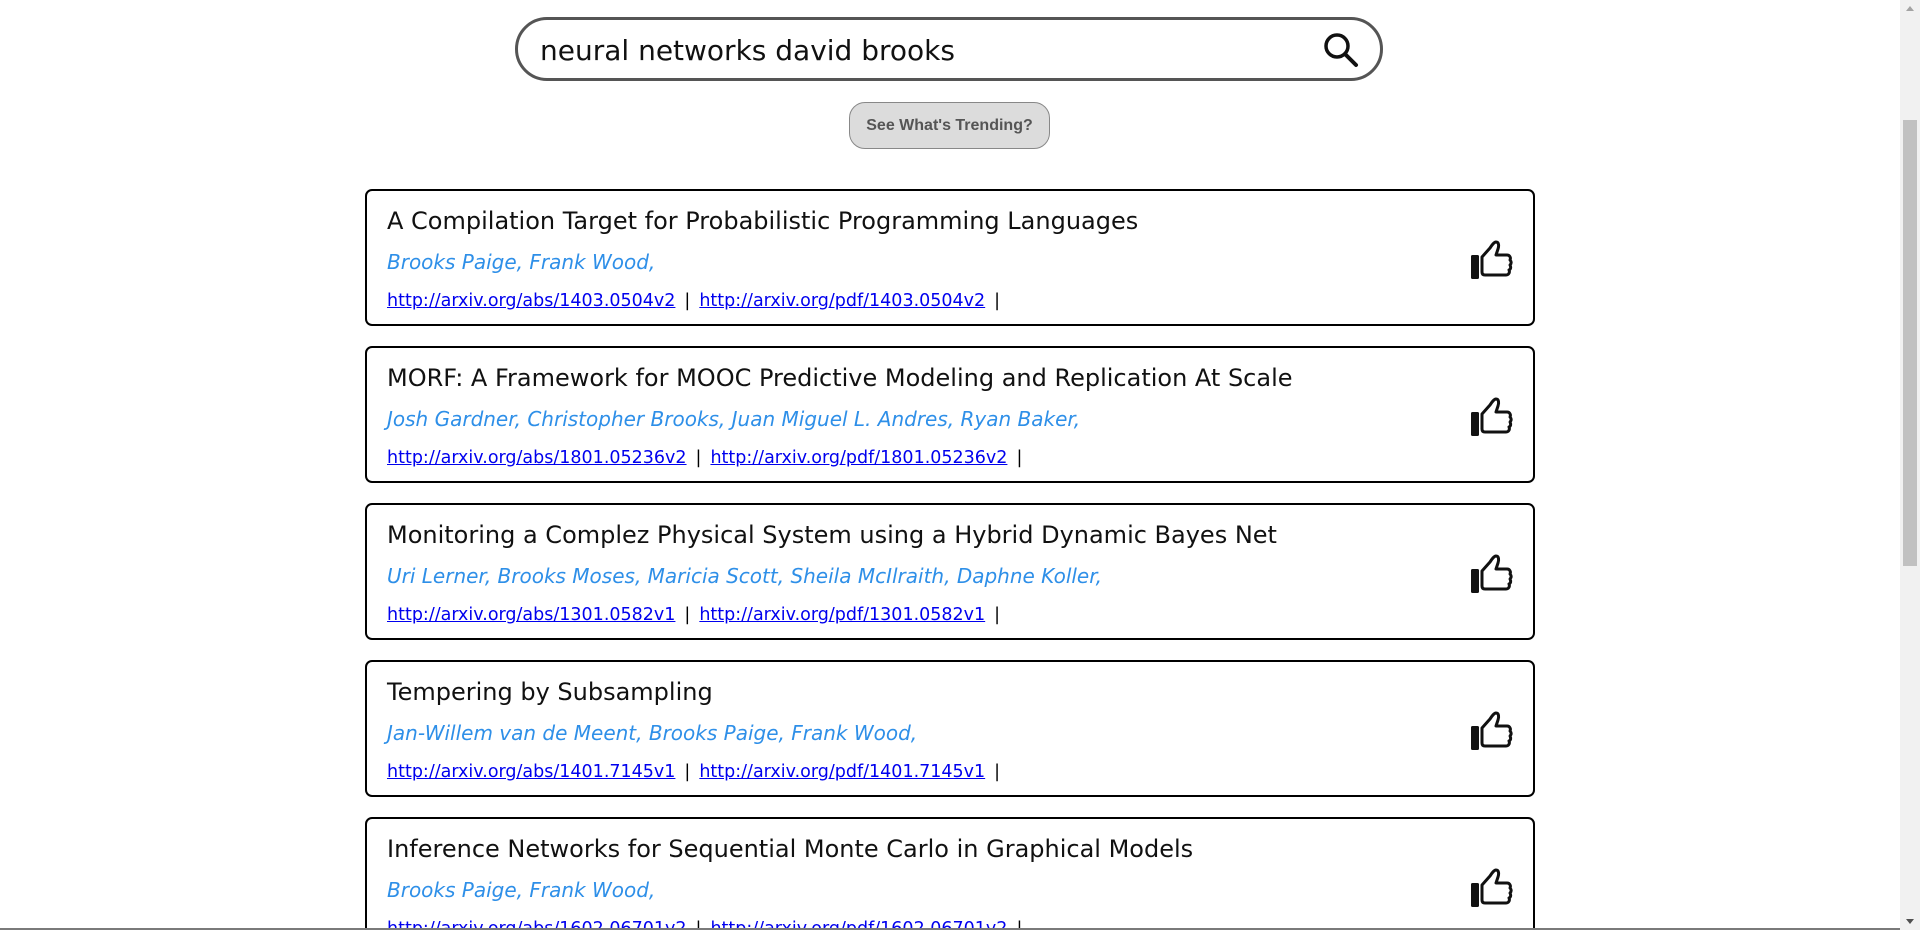 The width and height of the screenshot is (1920, 930). What do you see at coordinates (537, 458) in the screenshot?
I see `abs-link: http://arxiv.org/abs/1801.05236v2` at bounding box center [537, 458].